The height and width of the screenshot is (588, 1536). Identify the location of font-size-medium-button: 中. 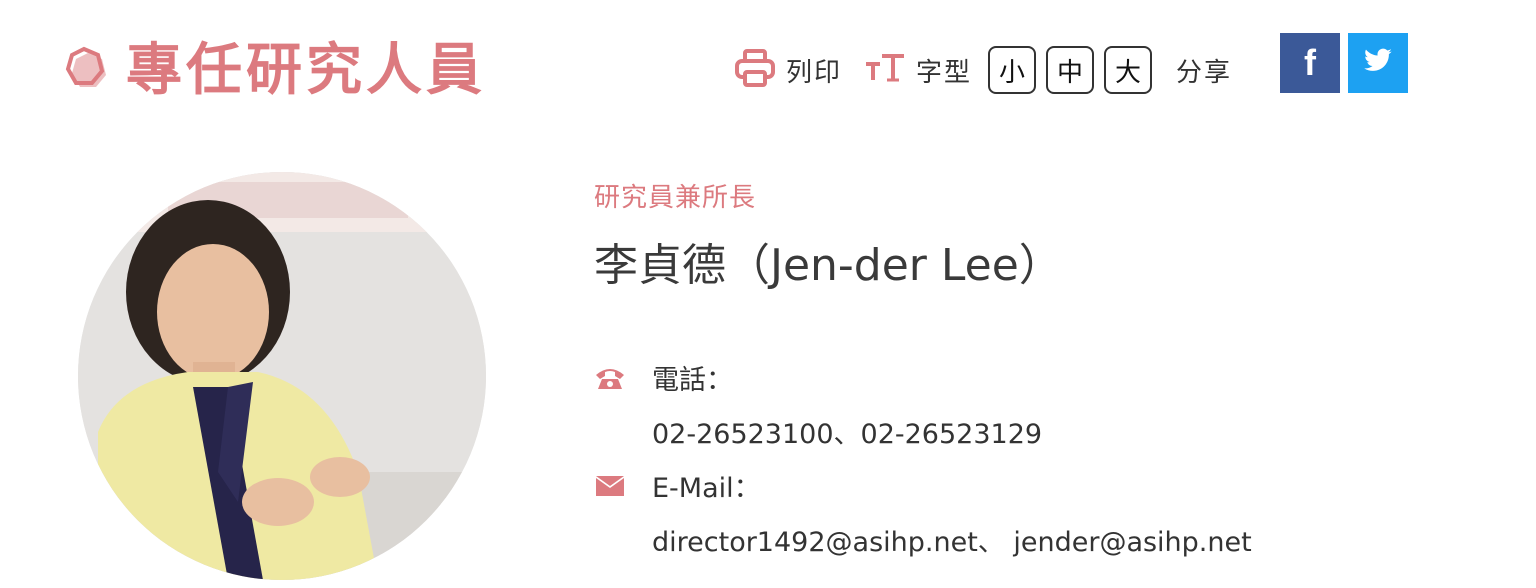
(1070, 70).